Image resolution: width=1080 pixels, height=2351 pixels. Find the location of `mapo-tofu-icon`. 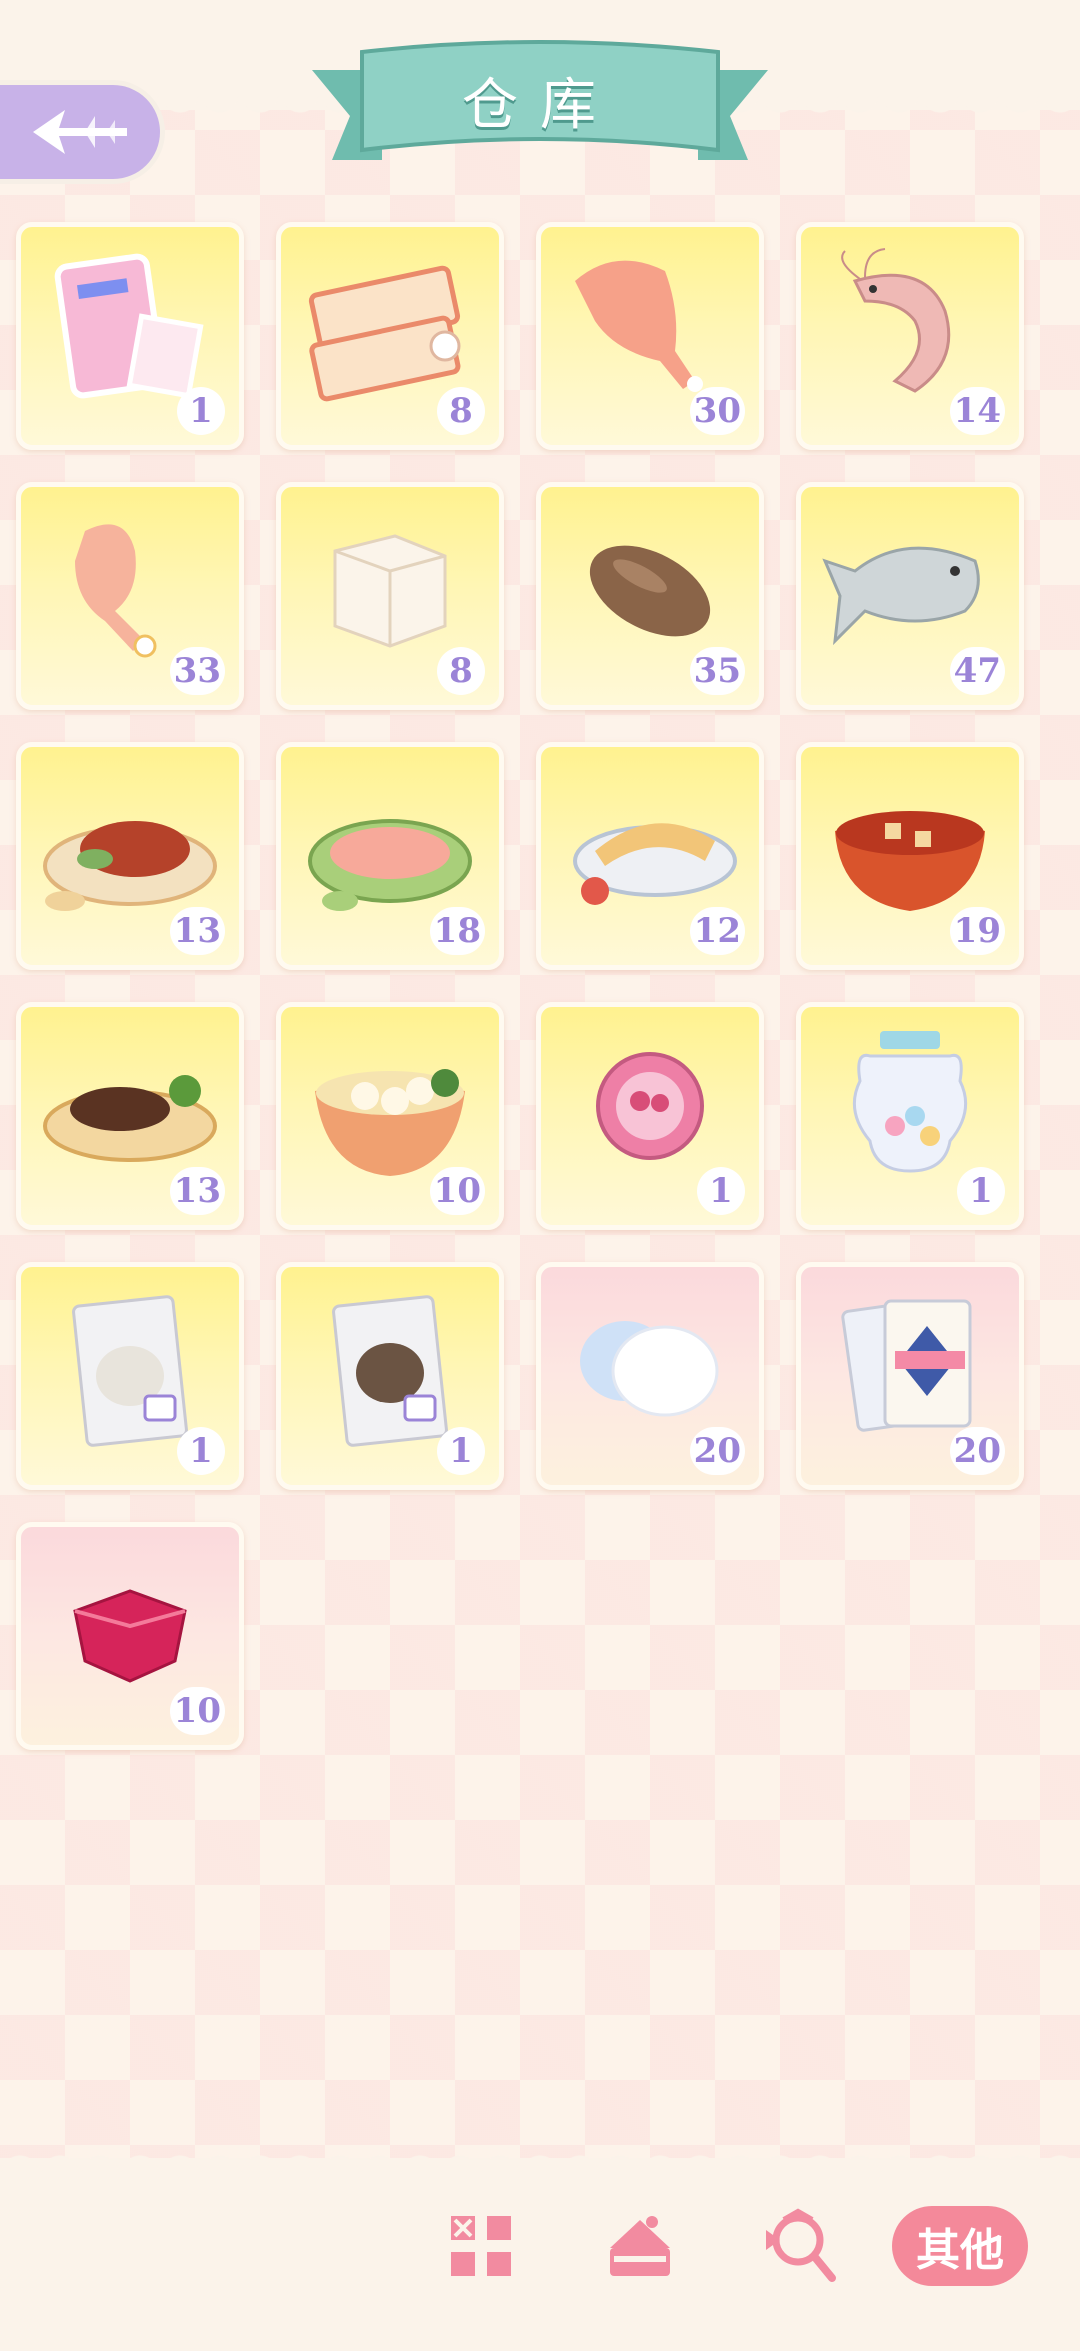

mapo-tofu-icon is located at coordinates (910, 861).